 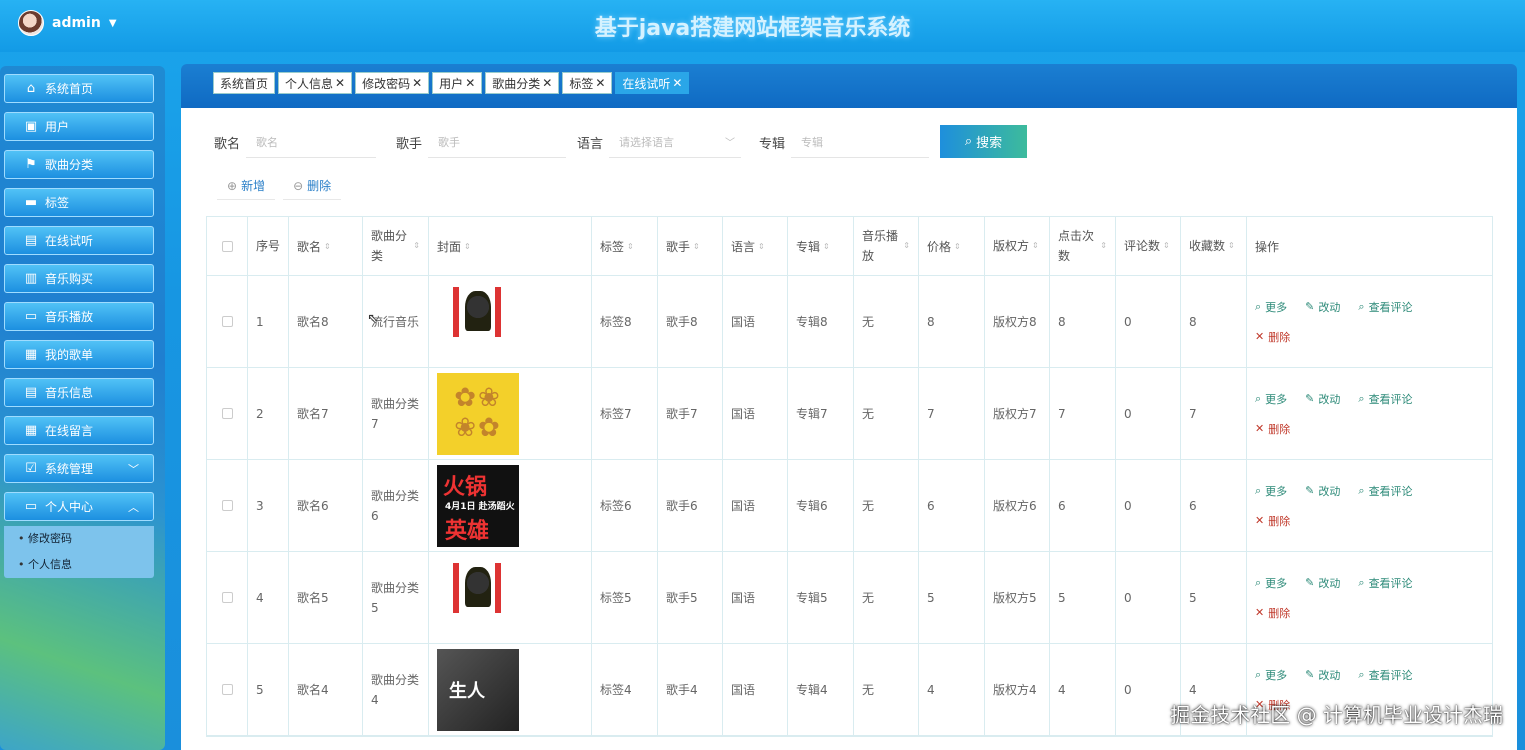 I want to click on submenu-item-change-password: 修改密码, so click(x=79, y=539).